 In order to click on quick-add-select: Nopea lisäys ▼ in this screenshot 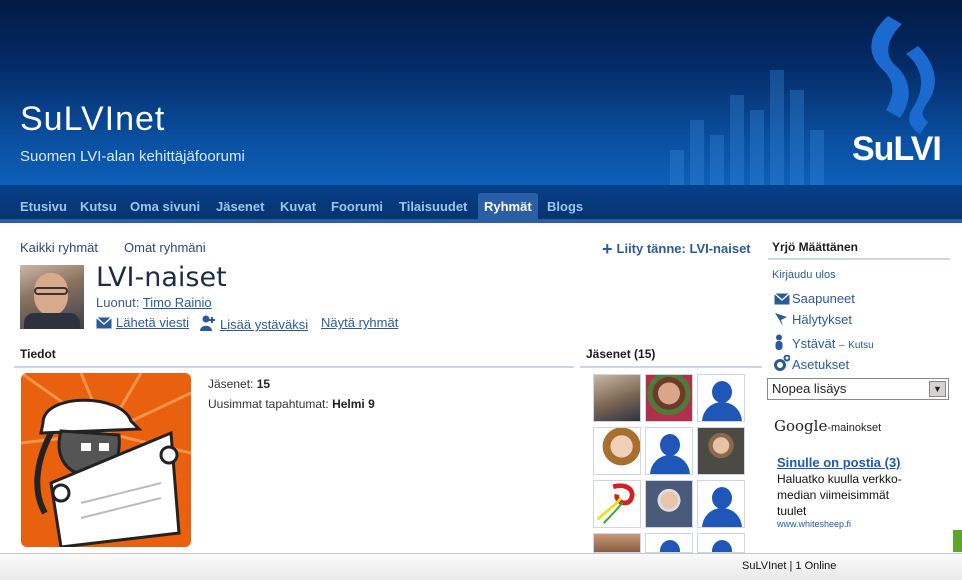, I will do `click(858, 389)`.